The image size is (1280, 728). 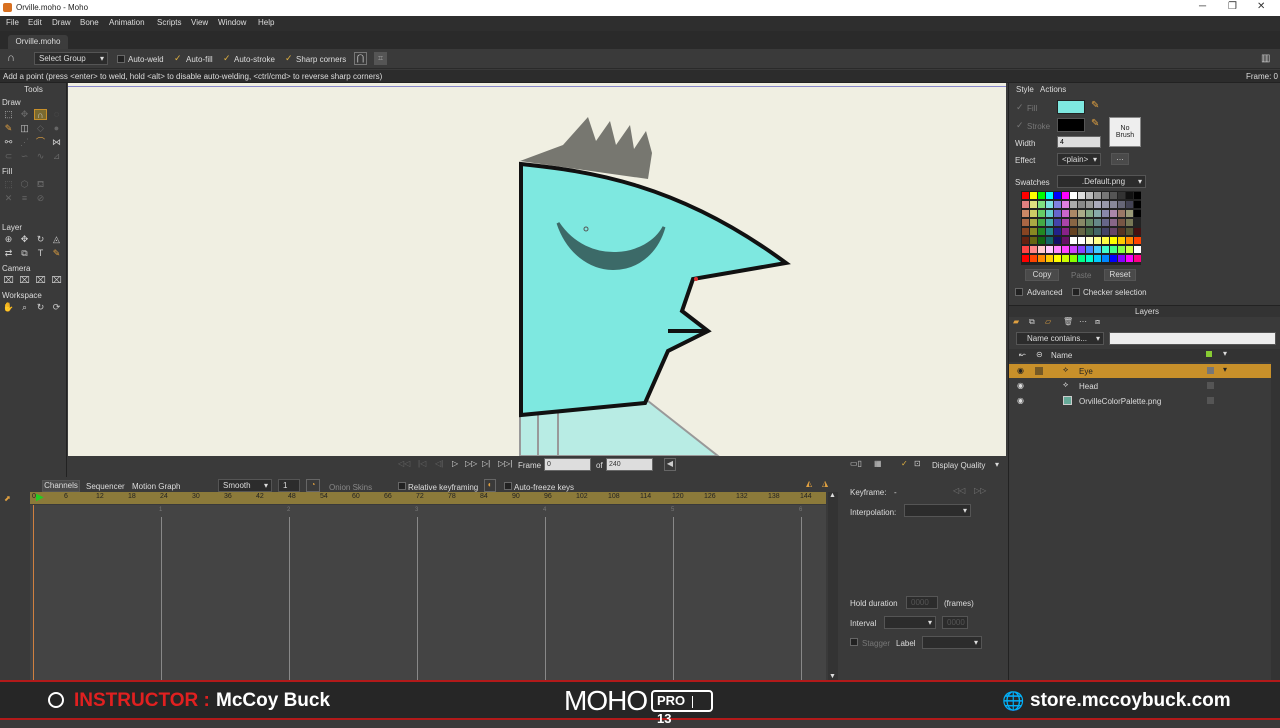 What do you see at coordinates (856, 463) in the screenshot?
I see `view-mode-icon: ▭▯` at bounding box center [856, 463].